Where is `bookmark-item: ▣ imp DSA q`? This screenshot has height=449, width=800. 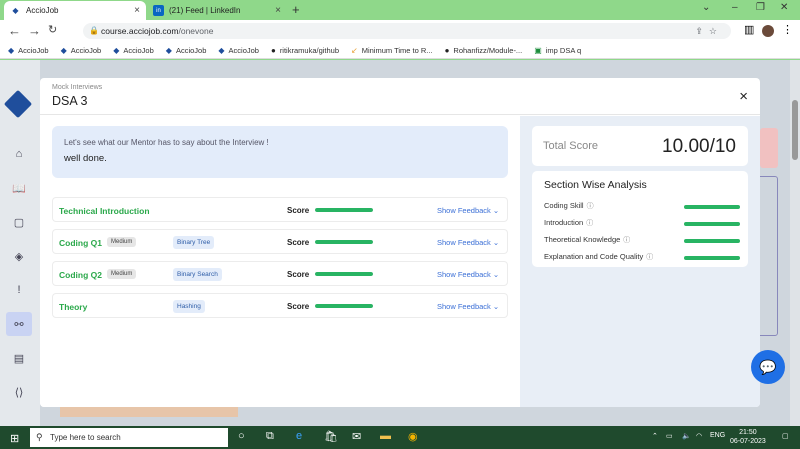
bookmark-item: ▣ imp DSA q is located at coordinates (557, 50).